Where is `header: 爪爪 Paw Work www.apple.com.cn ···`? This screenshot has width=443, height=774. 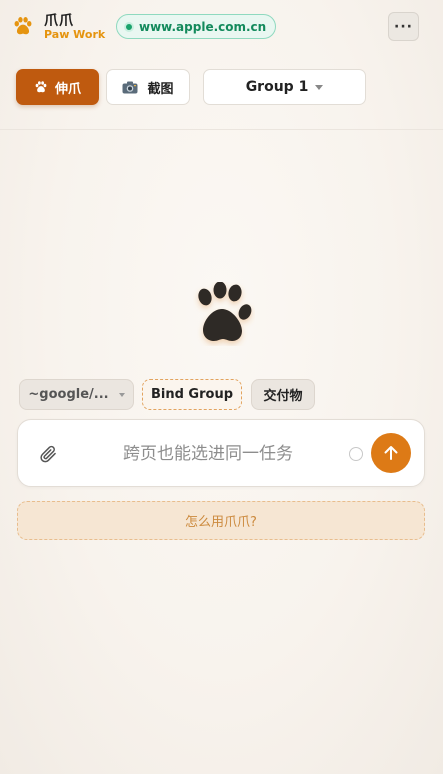
header: 爪爪 Paw Work www.apple.com.cn ··· is located at coordinates (221, 26).